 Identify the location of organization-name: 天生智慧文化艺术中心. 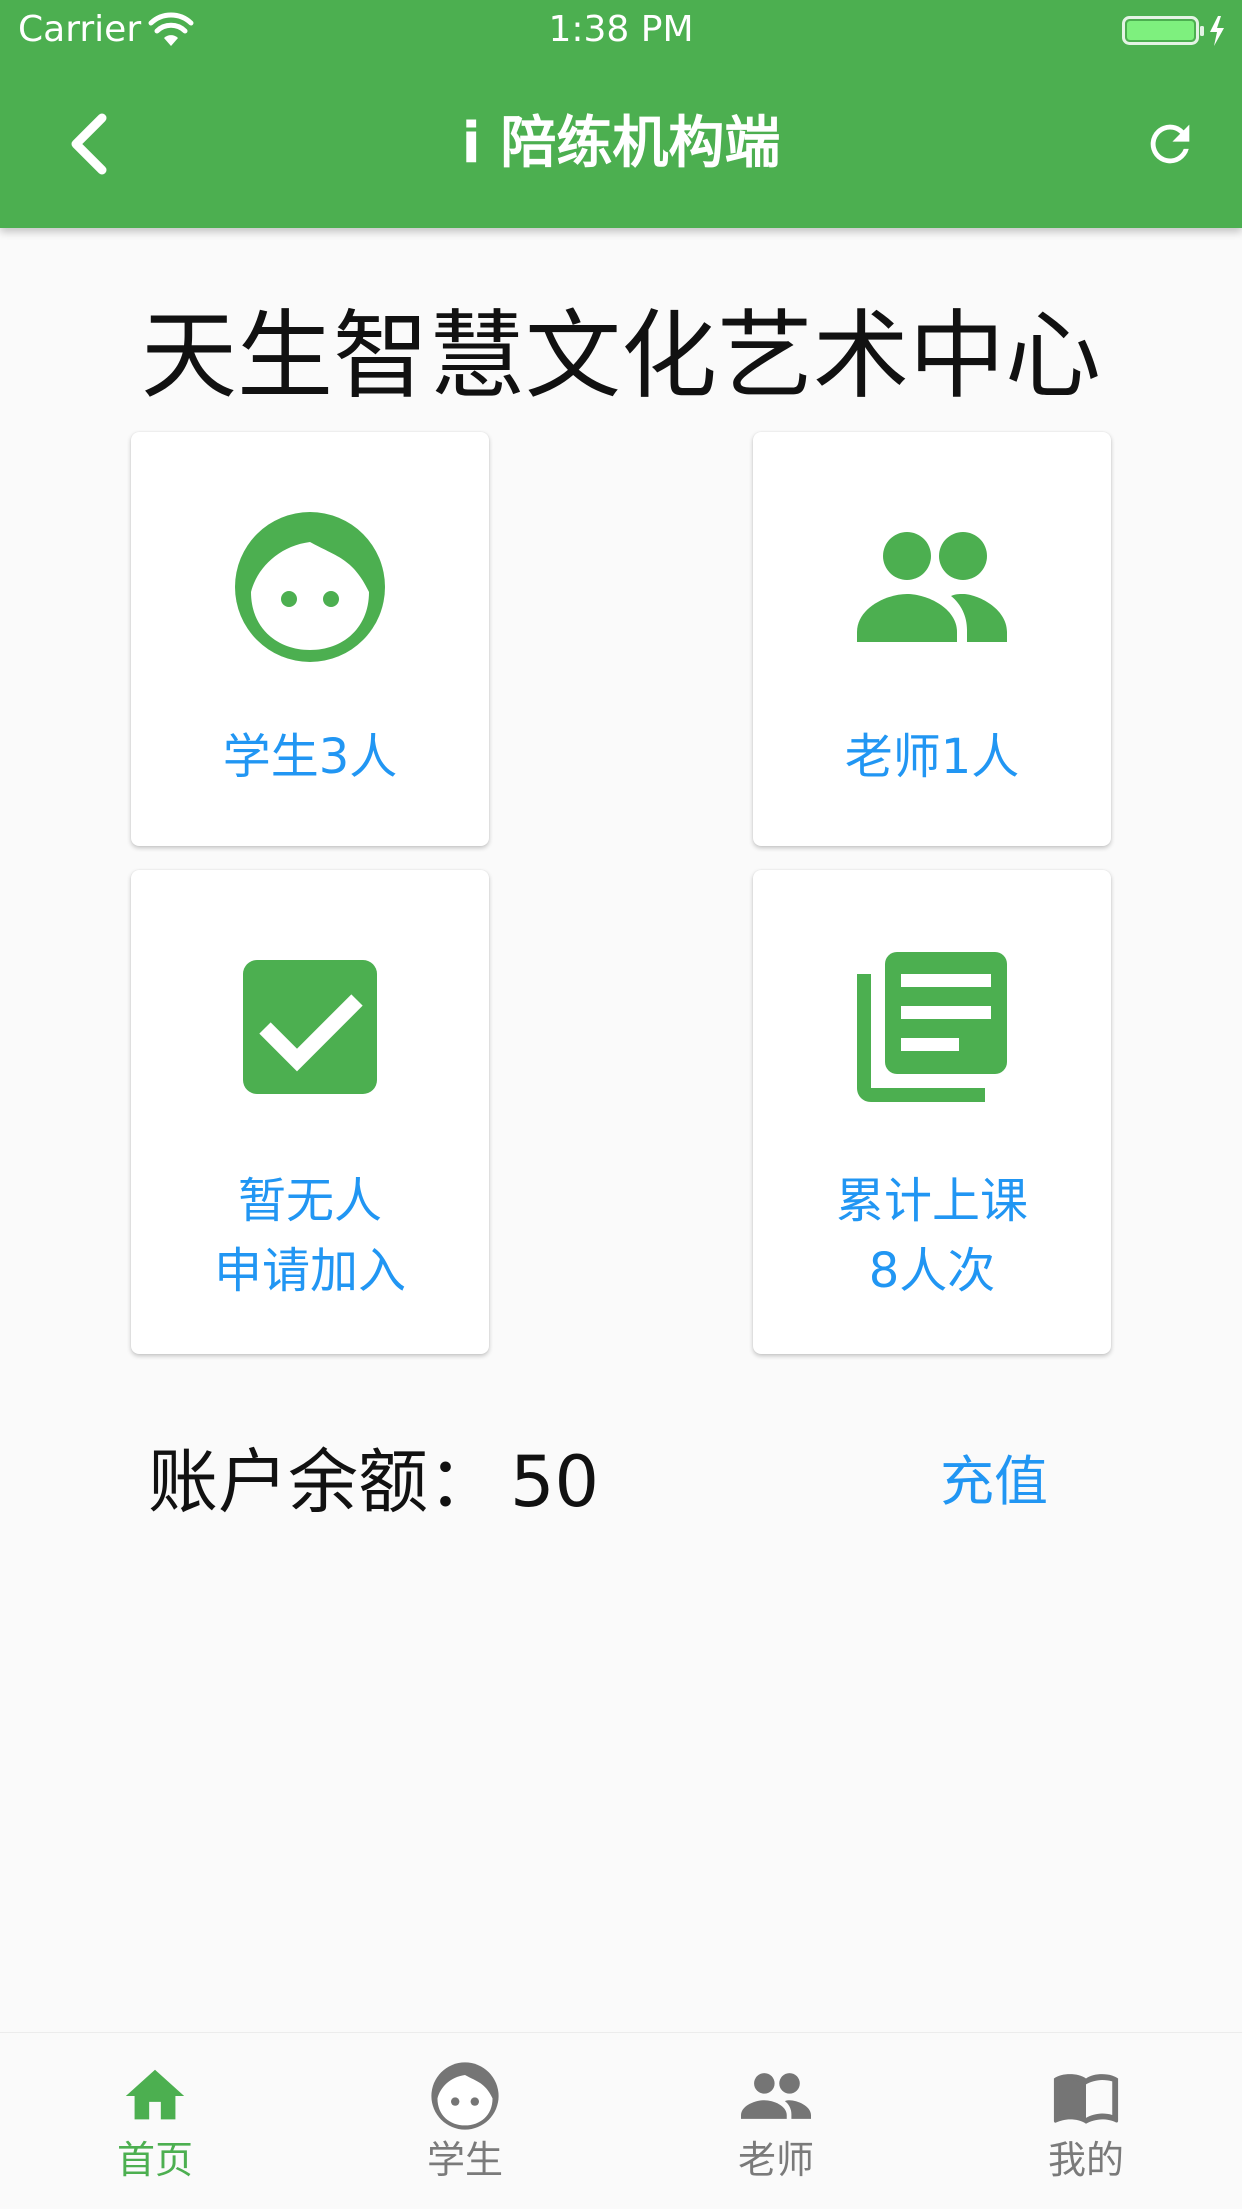
(621, 356).